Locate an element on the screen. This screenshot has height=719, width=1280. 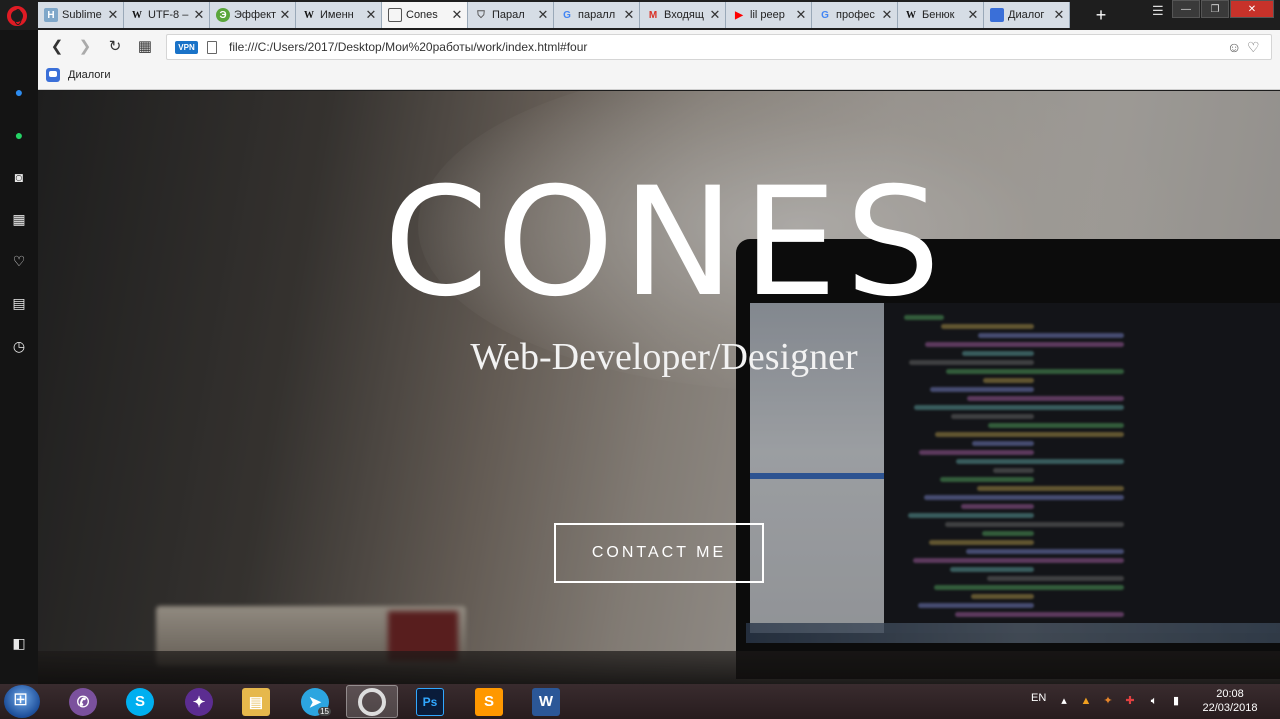
tab-3: W Именн ✕ is located at coordinates (339, 15).